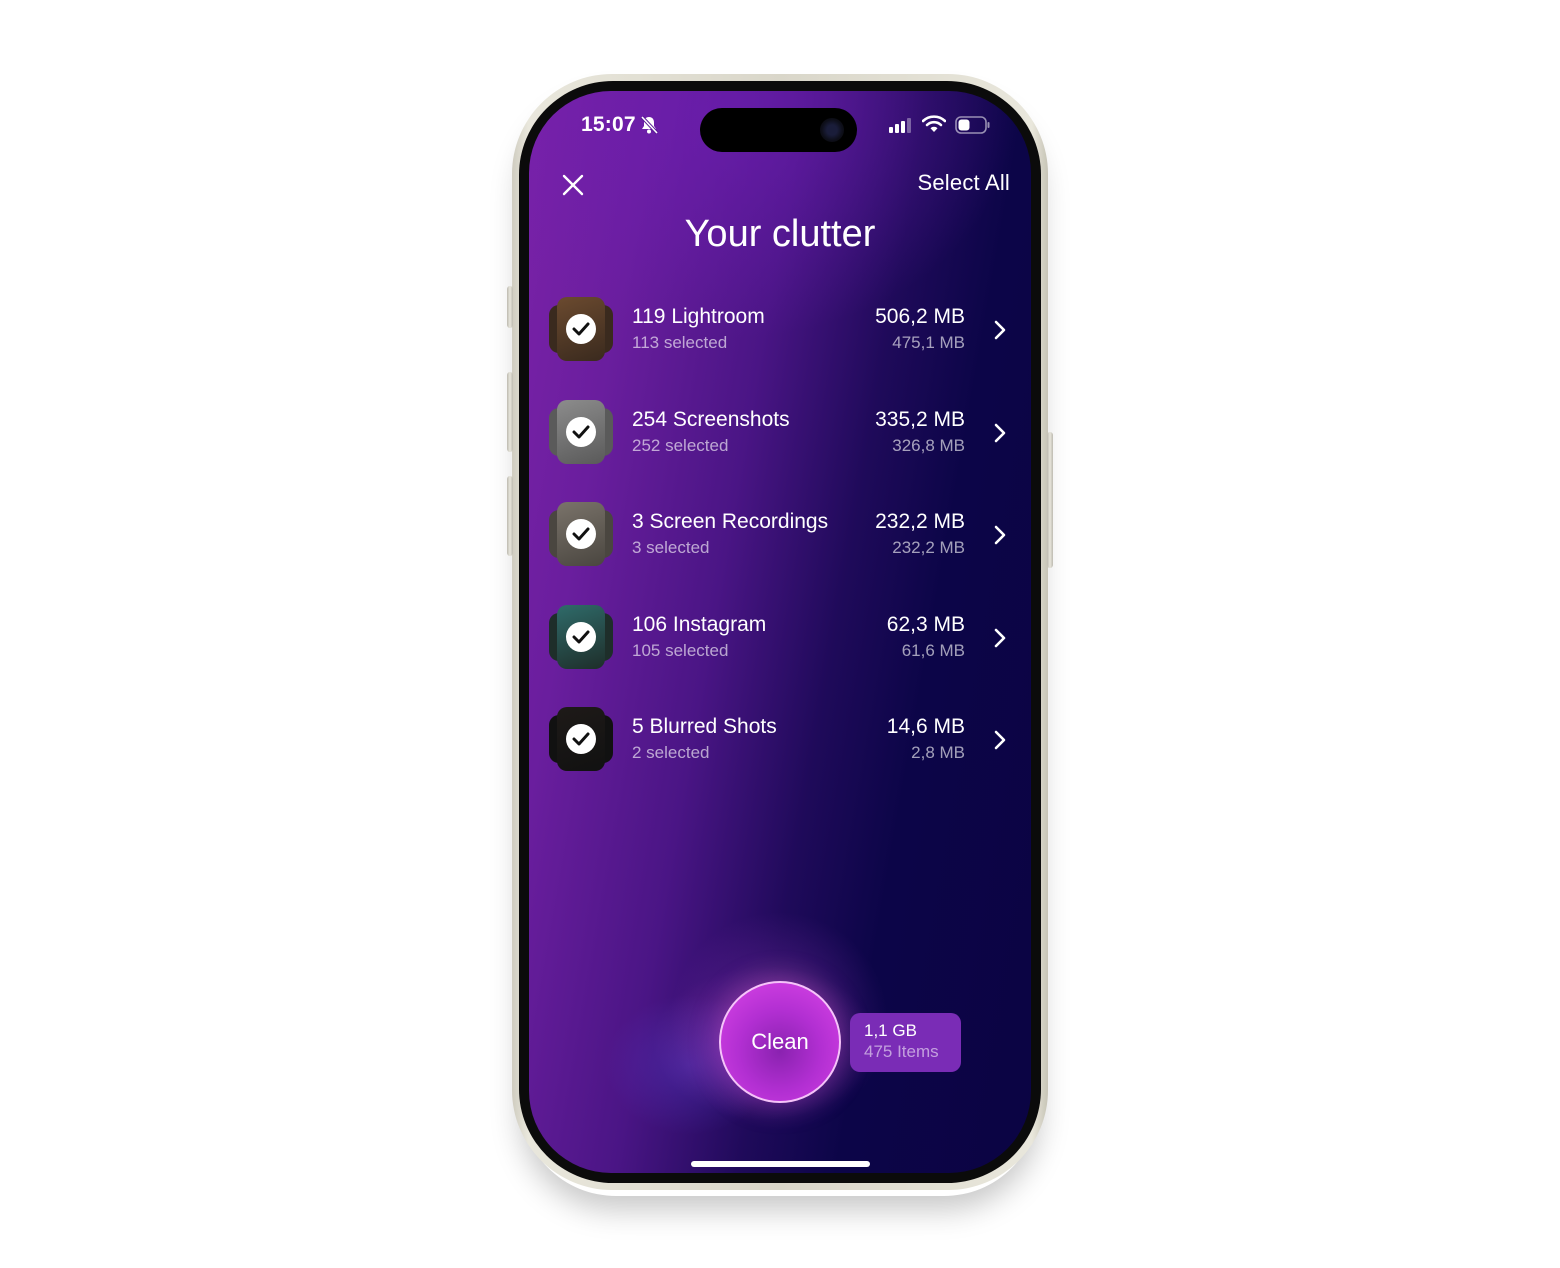  What do you see at coordinates (1050, 500) in the screenshot?
I see `power-button` at bounding box center [1050, 500].